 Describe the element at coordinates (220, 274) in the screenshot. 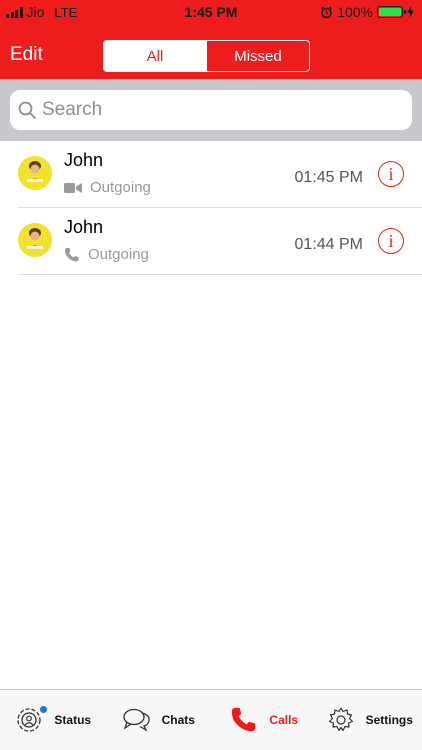

I see `row-divider` at that location.